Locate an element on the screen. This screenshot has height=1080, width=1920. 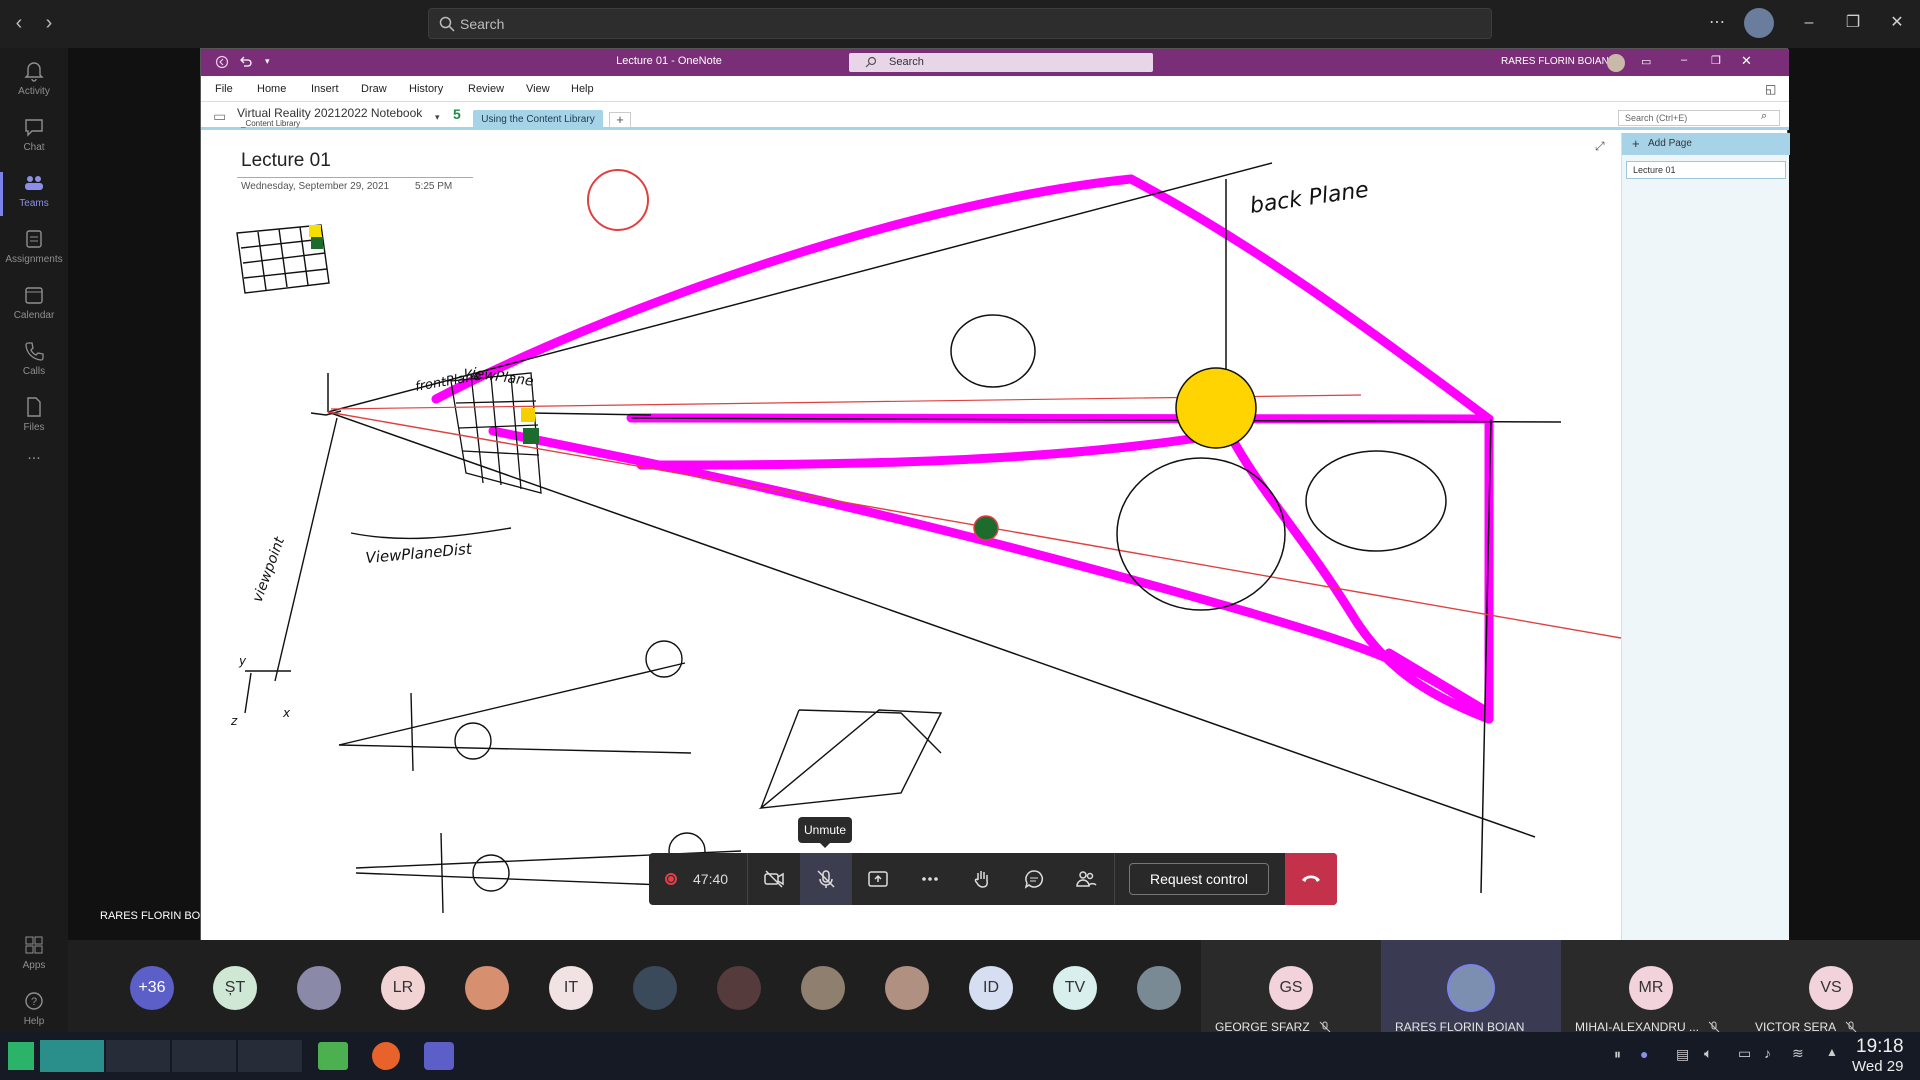
menu-view: View is located at coordinates (538, 89).